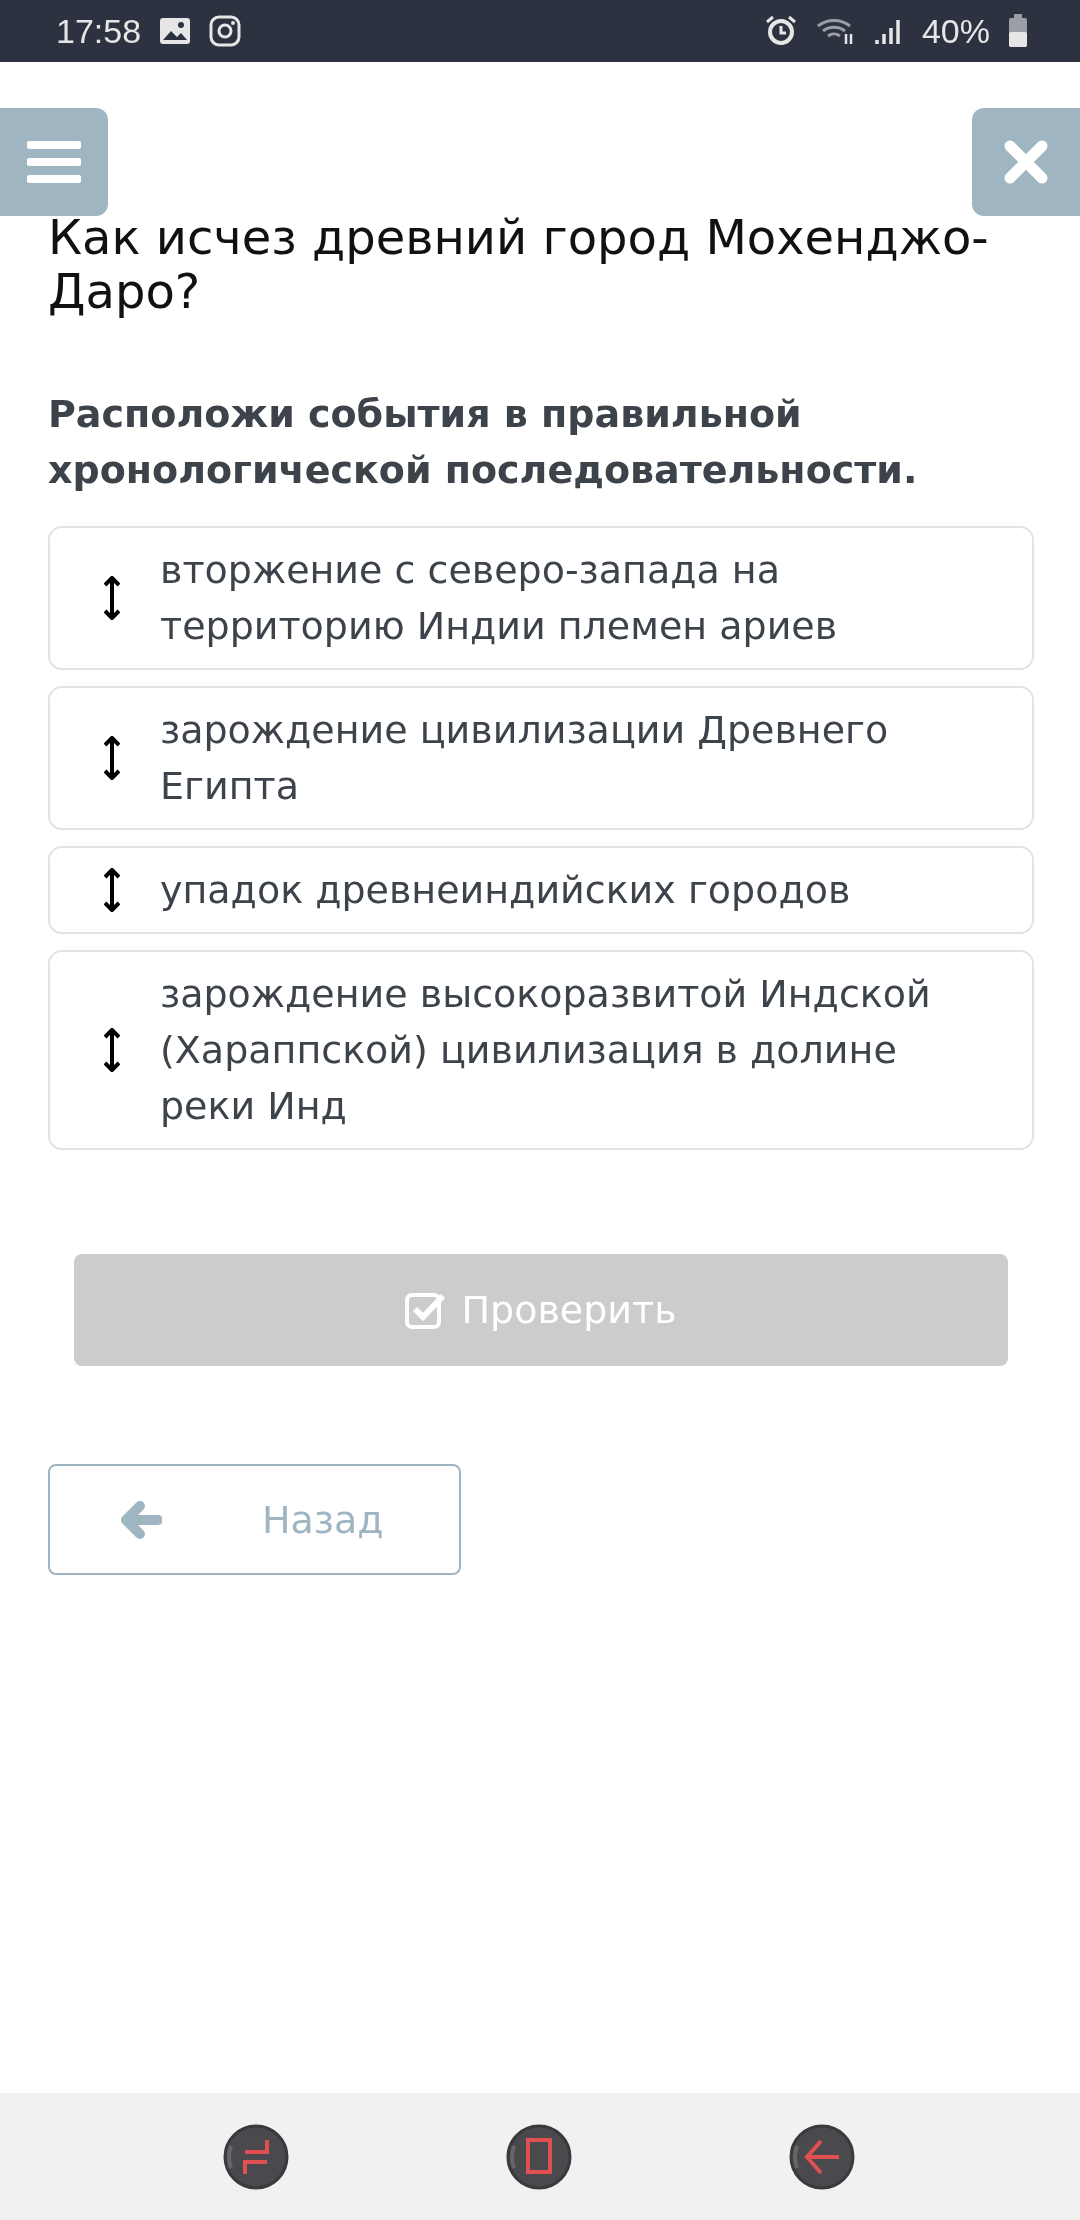 The image size is (1080, 2220). I want to click on sortable-item: зарождение цивилизации Древнего Египта, so click(541, 758).